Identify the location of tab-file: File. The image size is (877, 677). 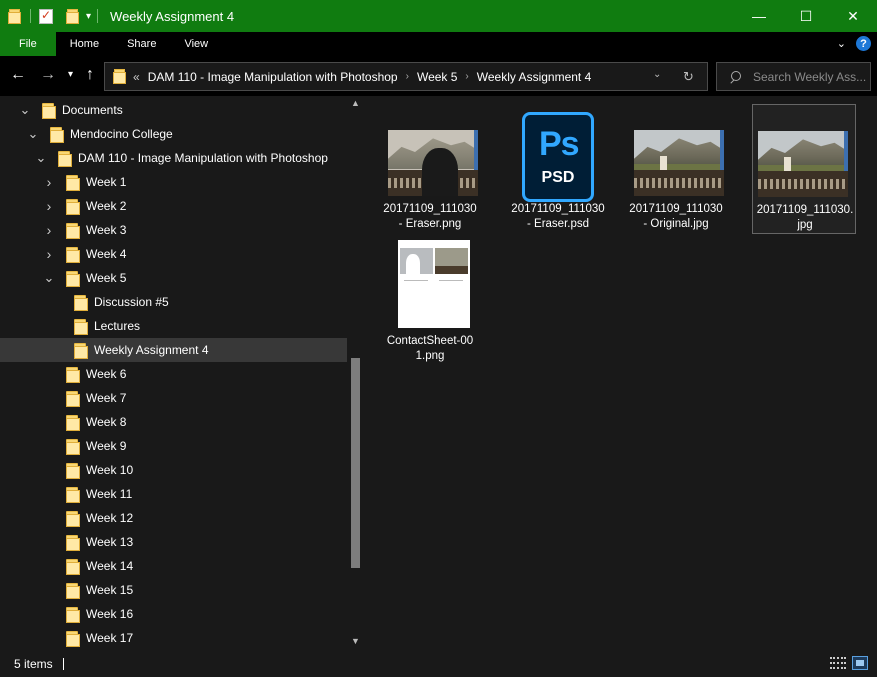
(28, 44).